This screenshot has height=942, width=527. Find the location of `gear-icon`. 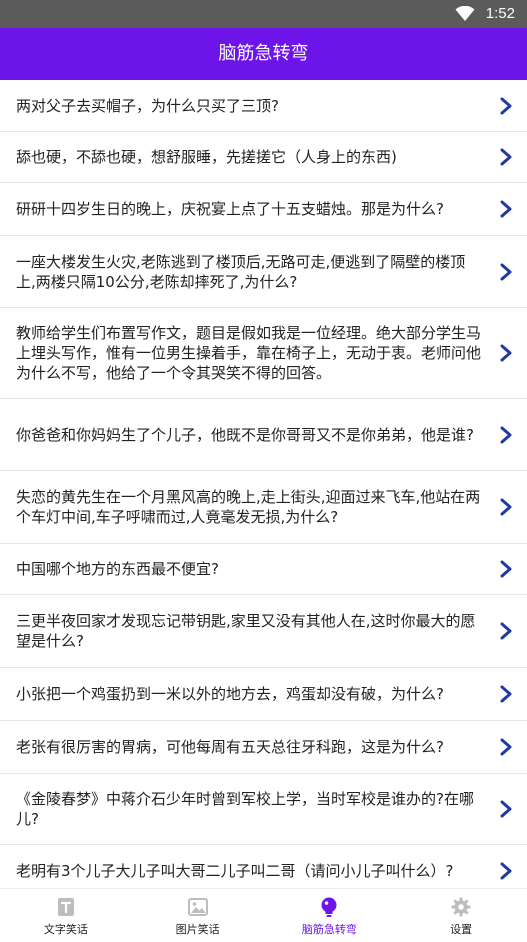

gear-icon is located at coordinates (461, 907).